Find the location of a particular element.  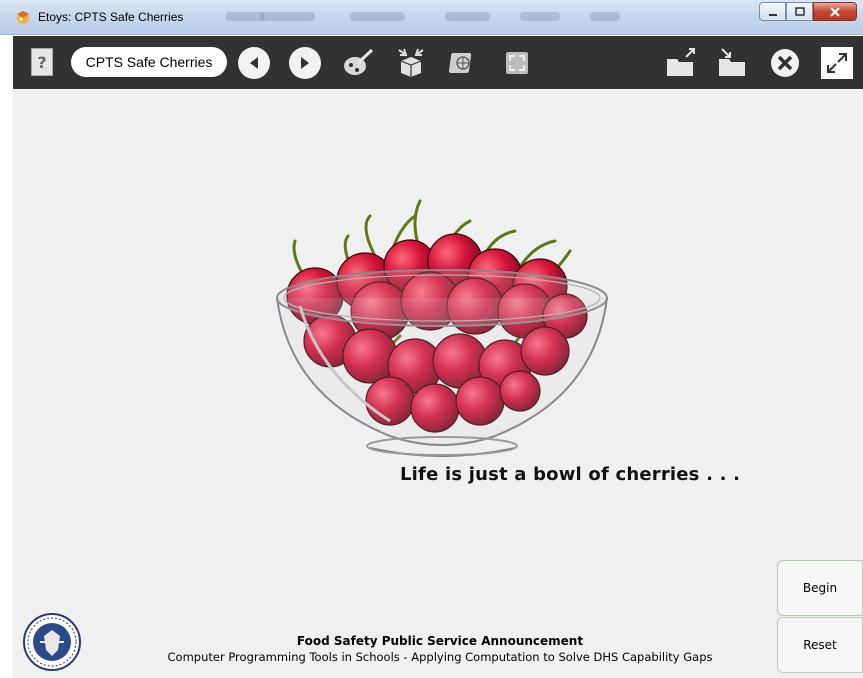

stop-icon is located at coordinates (785, 63).